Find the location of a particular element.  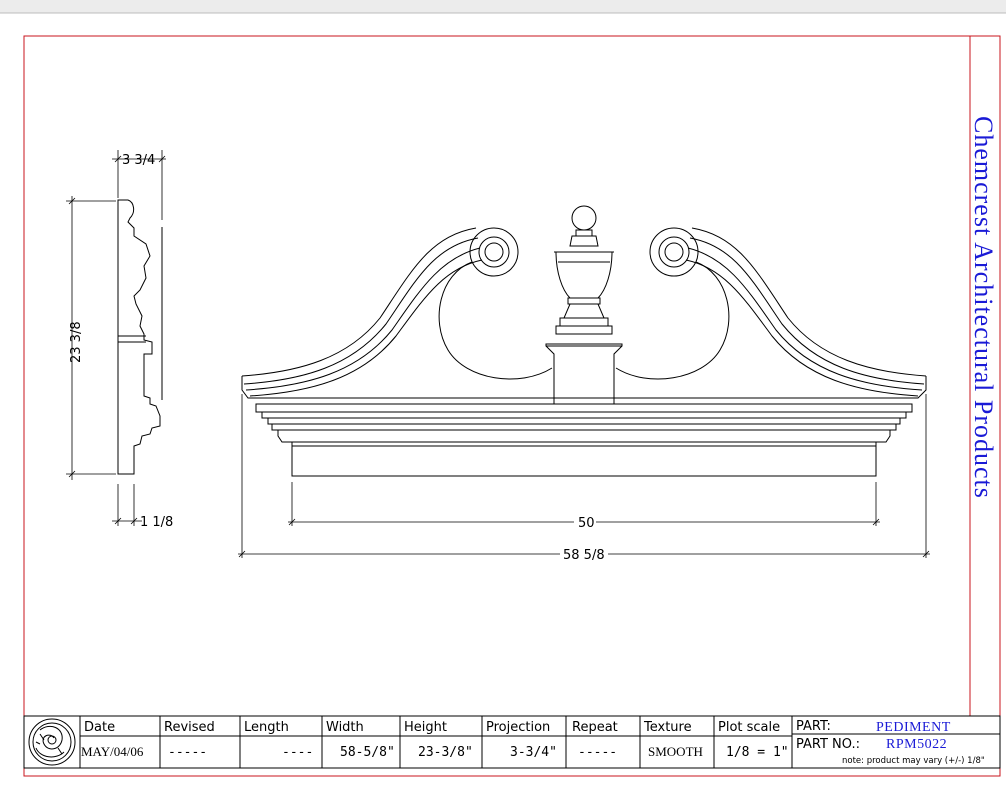

top-strip is located at coordinates (503, 6).